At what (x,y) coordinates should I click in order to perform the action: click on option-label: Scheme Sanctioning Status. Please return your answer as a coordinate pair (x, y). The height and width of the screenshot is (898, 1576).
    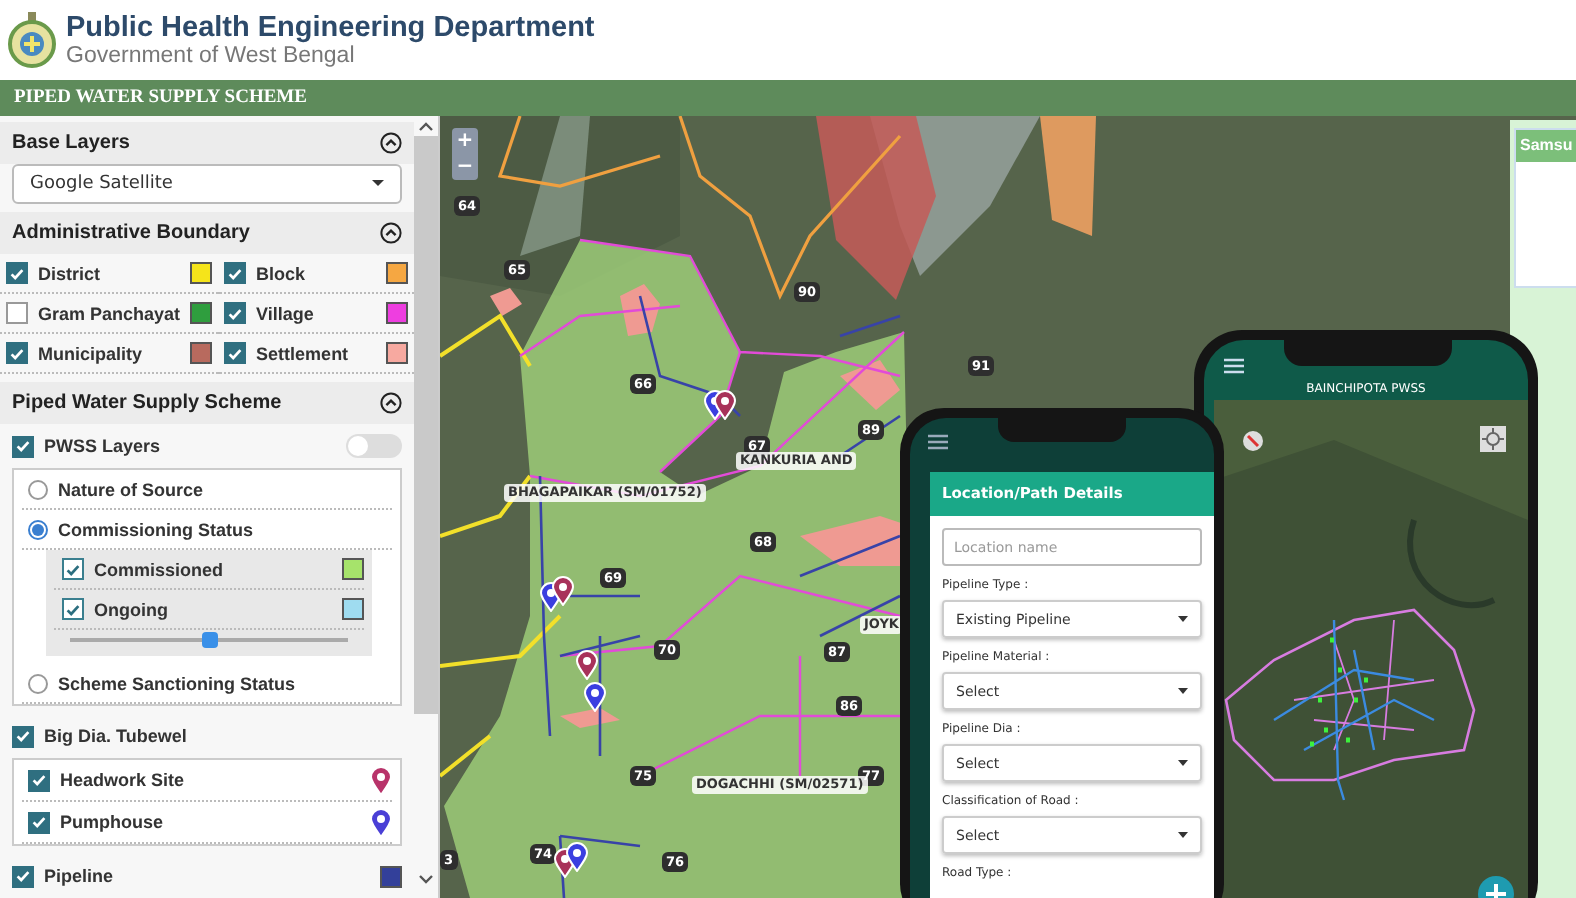
    Looking at the image, I should click on (177, 683).